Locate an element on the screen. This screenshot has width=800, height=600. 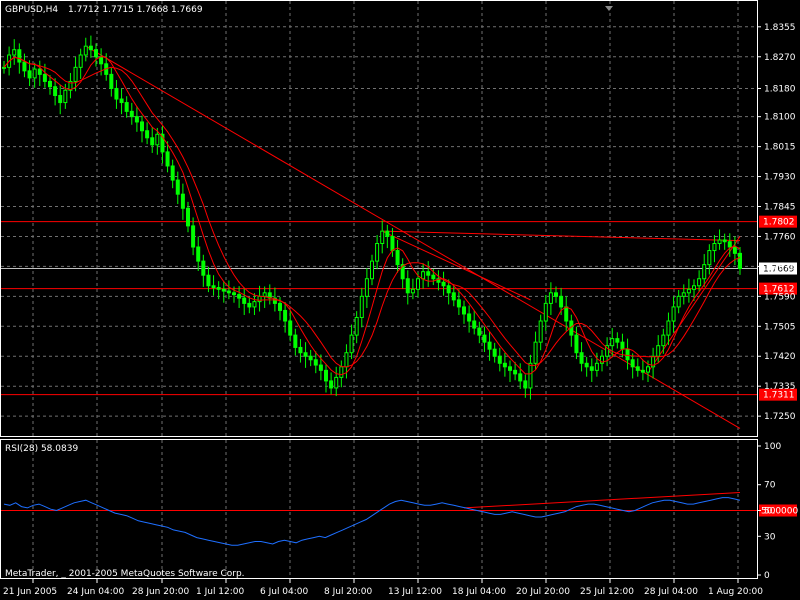
chart-shift-marker-icon is located at coordinates (609, 8).